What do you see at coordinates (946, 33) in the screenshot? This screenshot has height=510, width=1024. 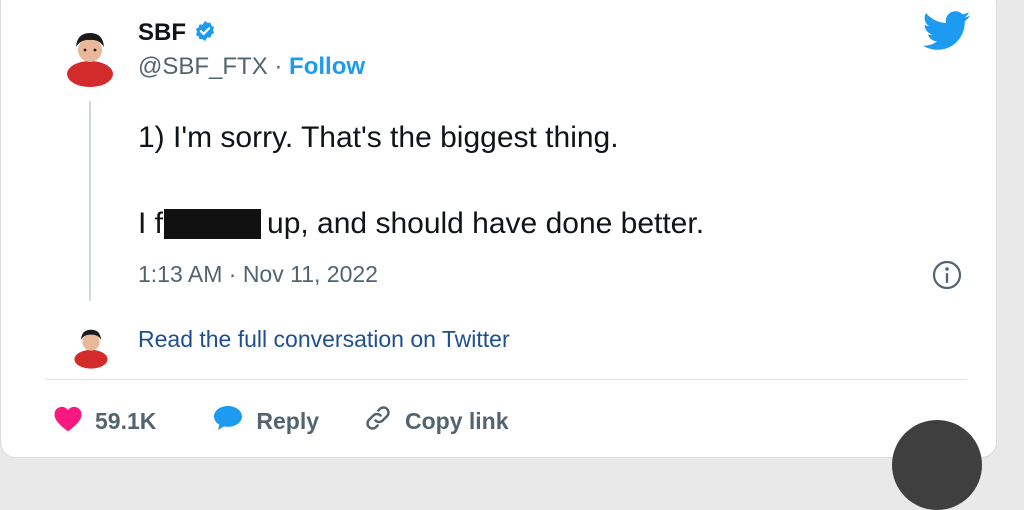 I see `twitter-bird-icon` at bounding box center [946, 33].